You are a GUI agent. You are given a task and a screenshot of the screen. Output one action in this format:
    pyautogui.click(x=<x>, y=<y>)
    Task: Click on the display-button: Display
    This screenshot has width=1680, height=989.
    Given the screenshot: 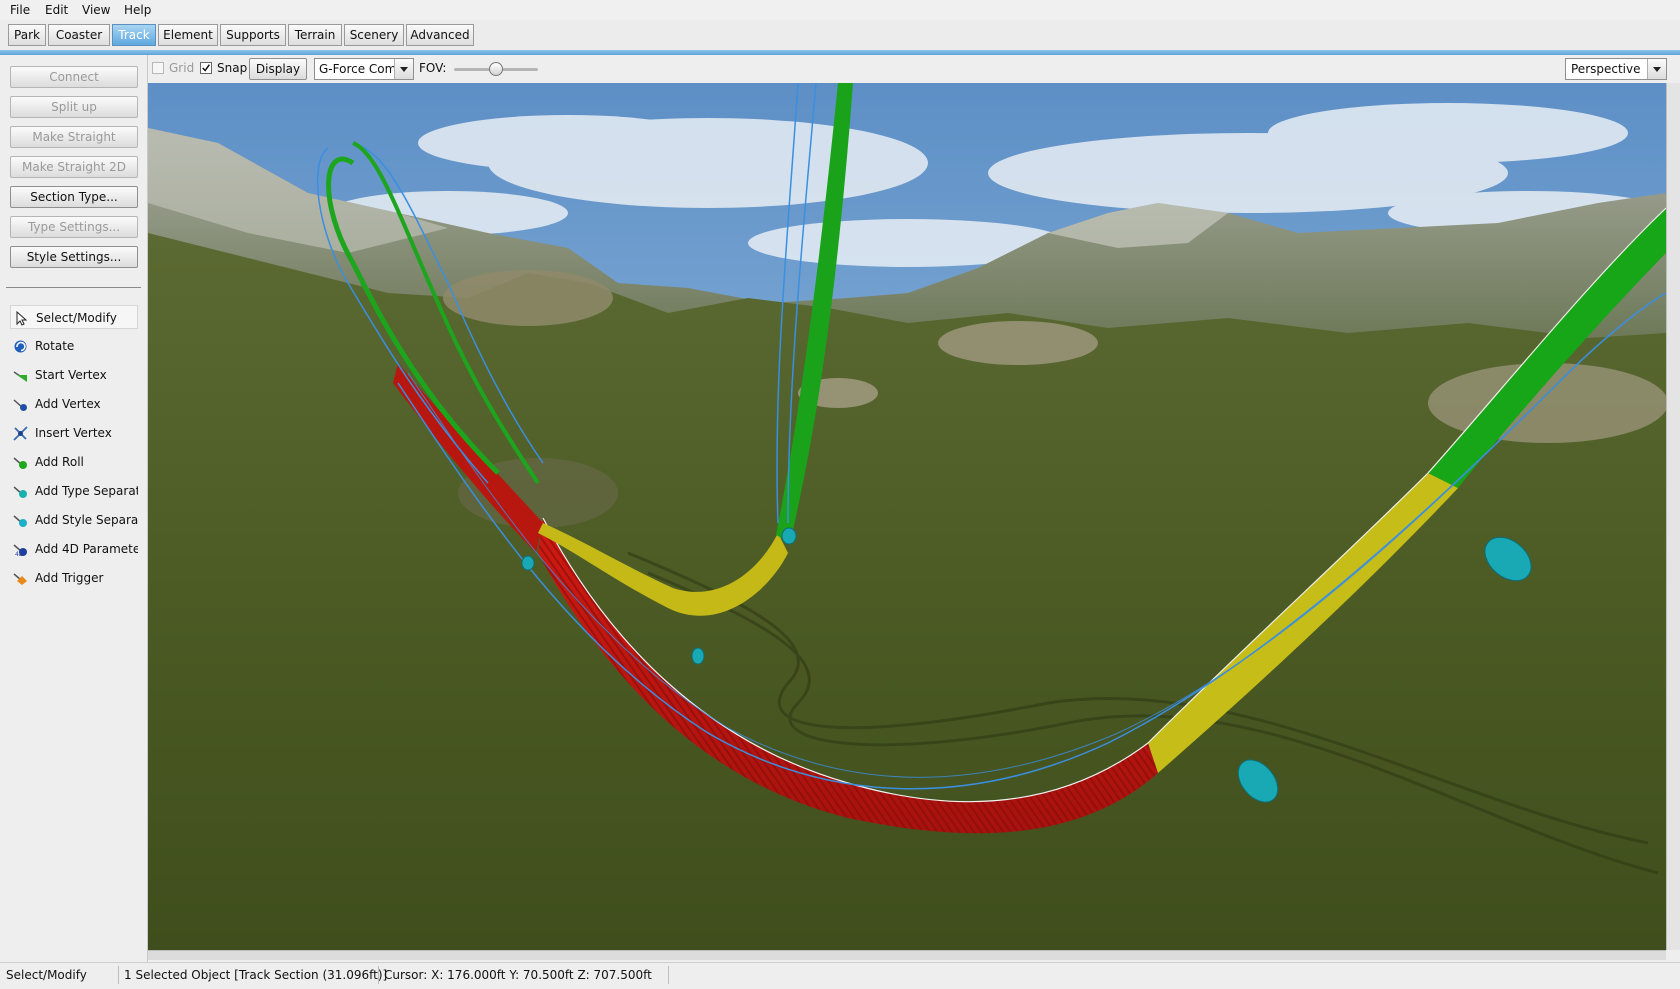 What is the action you would take?
    pyautogui.click(x=278, y=69)
    